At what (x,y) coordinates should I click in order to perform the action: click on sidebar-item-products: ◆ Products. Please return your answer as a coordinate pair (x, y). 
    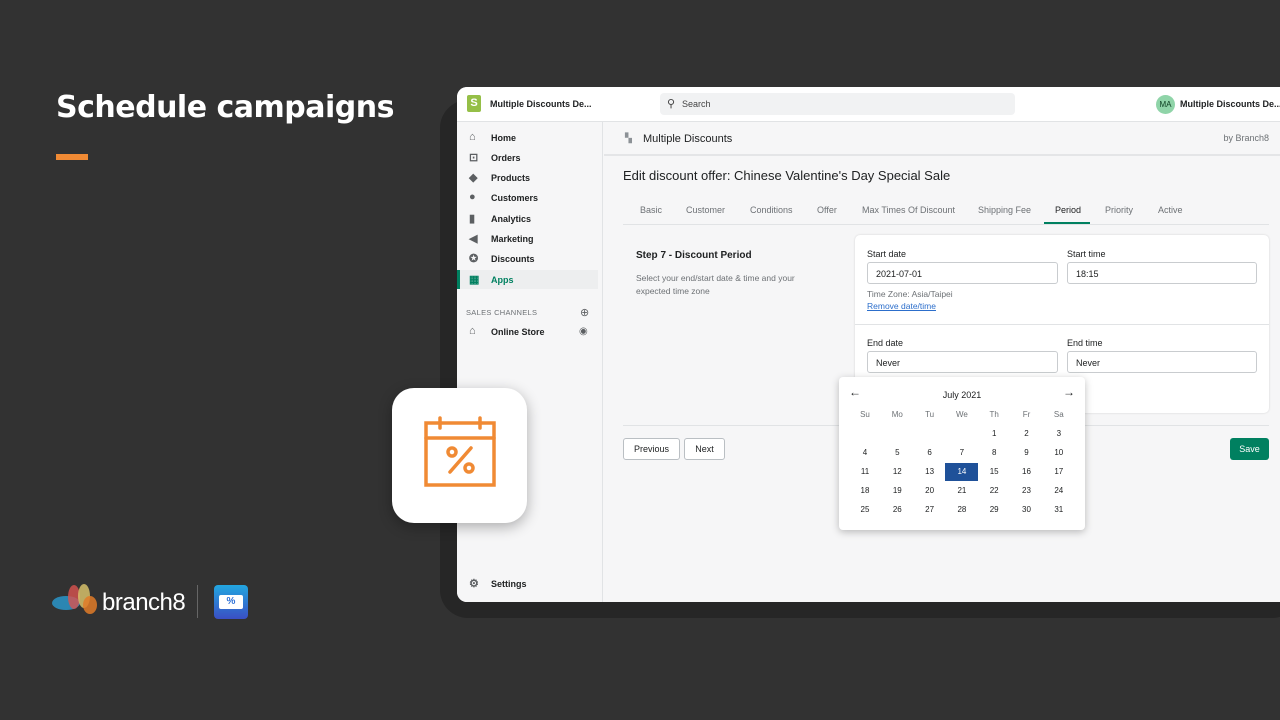
    Looking at the image, I should click on (527, 177).